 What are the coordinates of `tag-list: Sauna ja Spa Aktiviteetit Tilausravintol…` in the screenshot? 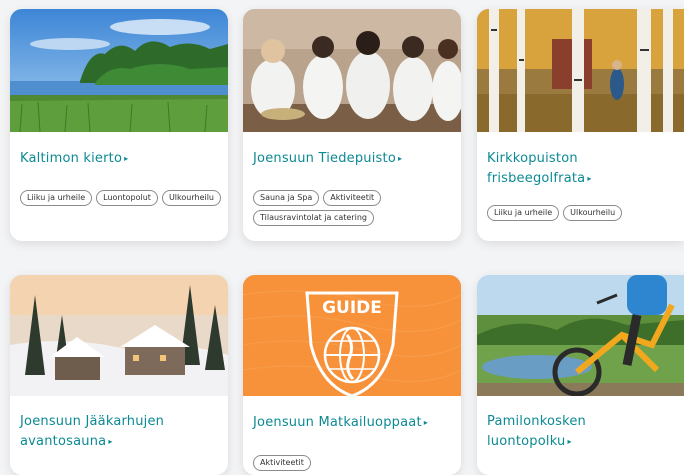 It's located at (354, 208).